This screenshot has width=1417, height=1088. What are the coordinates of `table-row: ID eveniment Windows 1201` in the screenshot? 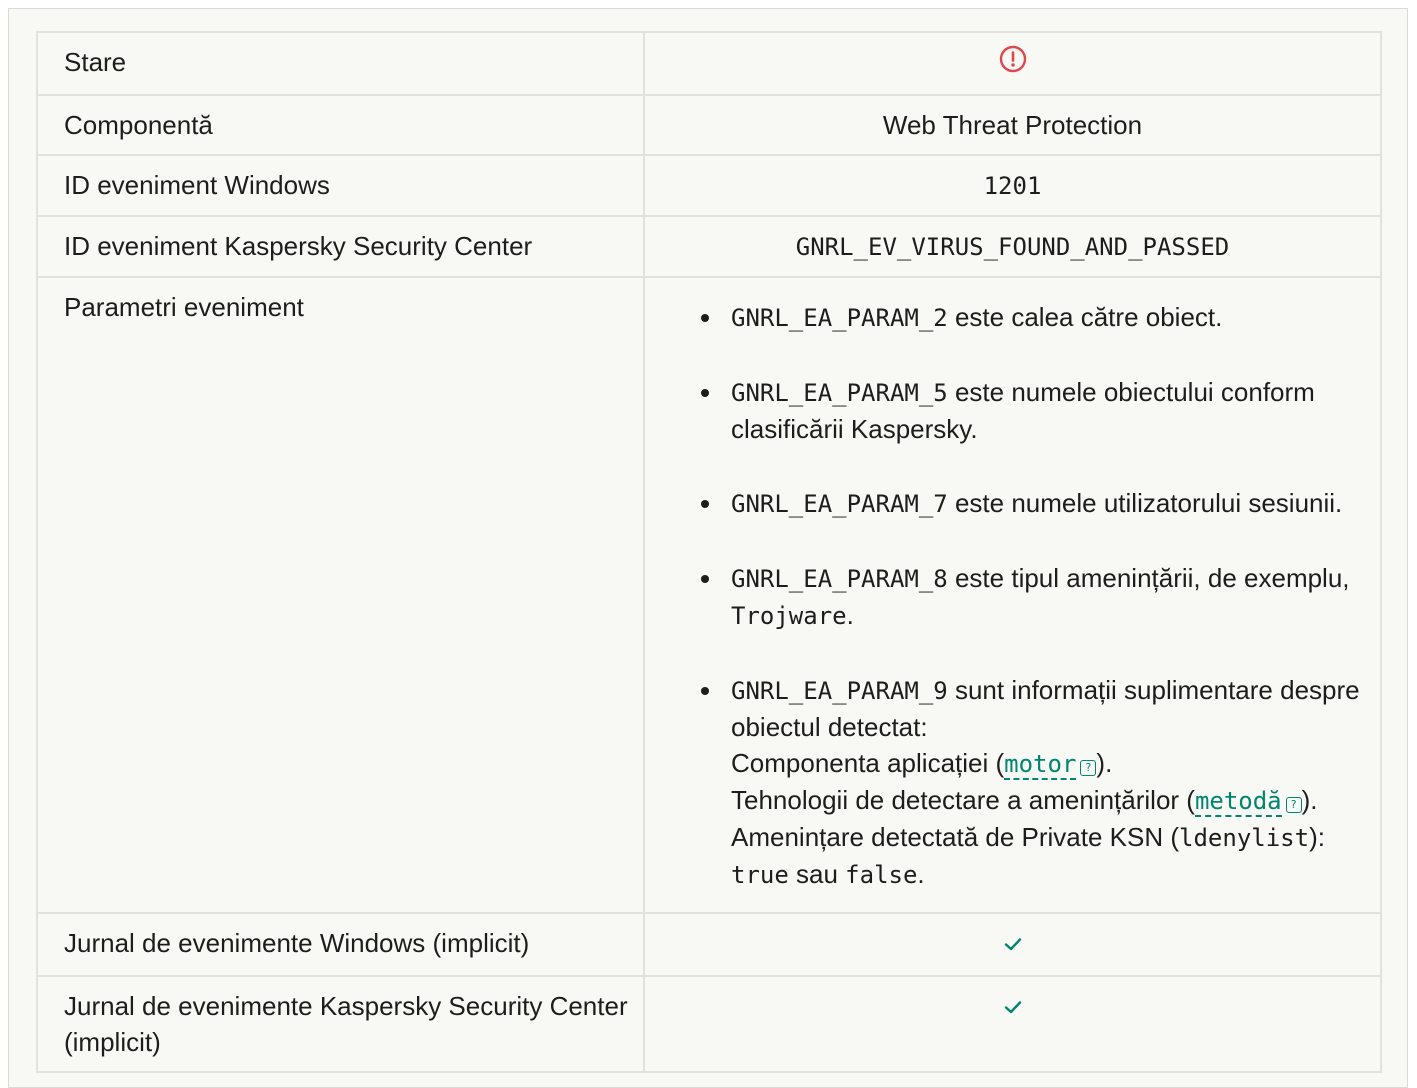 It's located at (709, 185).